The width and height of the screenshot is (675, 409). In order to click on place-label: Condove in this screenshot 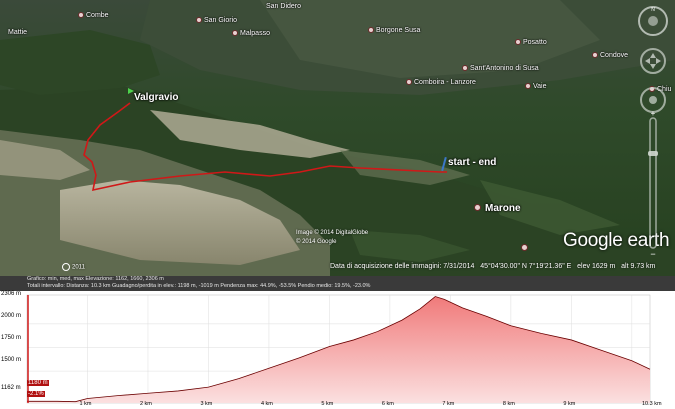, I will do `click(610, 55)`.